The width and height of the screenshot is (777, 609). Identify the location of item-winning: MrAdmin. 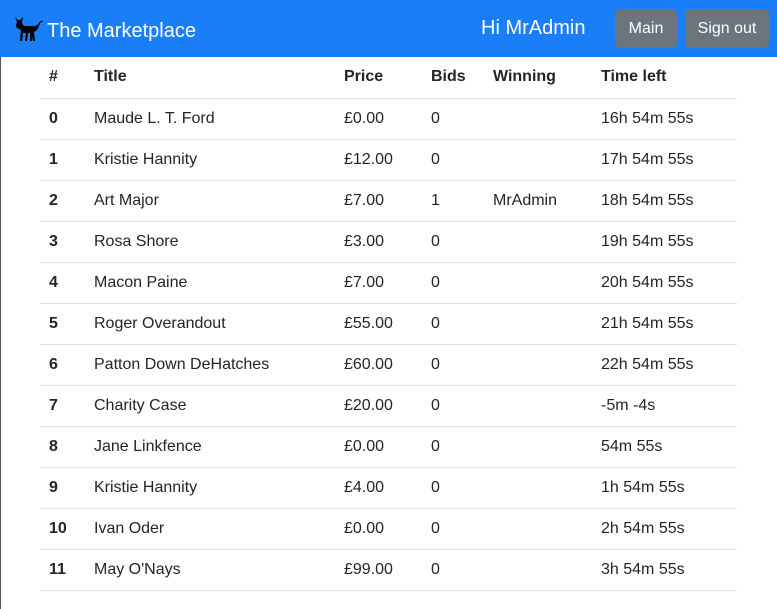
(538, 201).